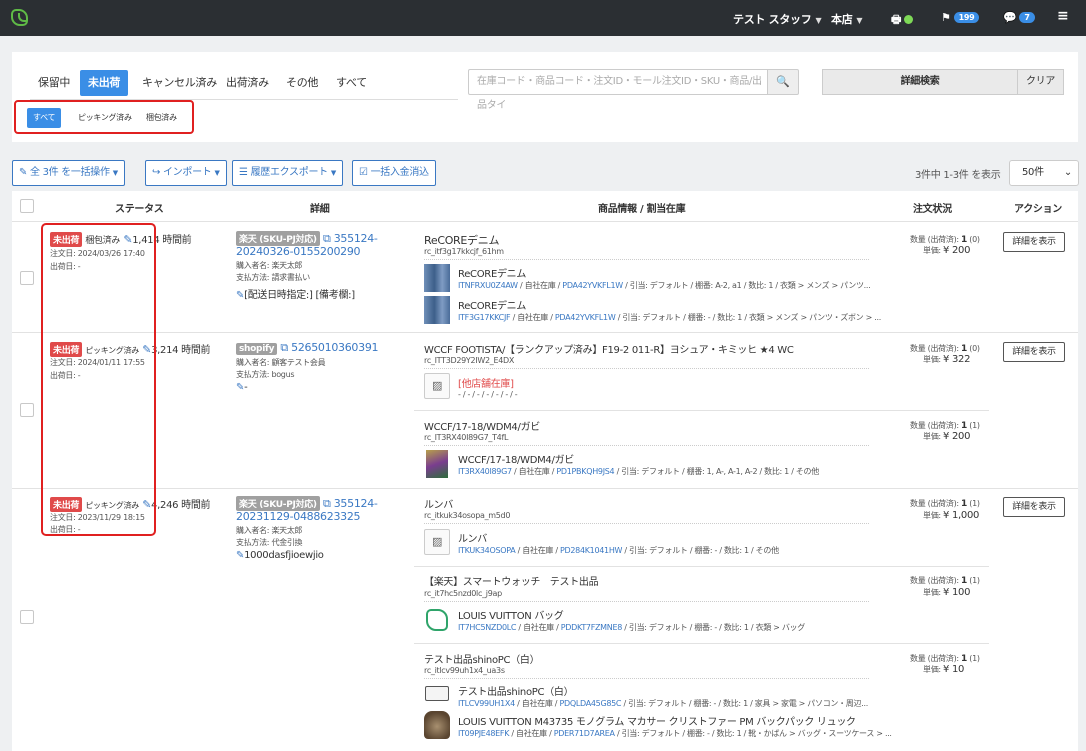 The height and width of the screenshot is (751, 1086). I want to click on stock-code-link: ITLCV99UH1X4, so click(486, 703).